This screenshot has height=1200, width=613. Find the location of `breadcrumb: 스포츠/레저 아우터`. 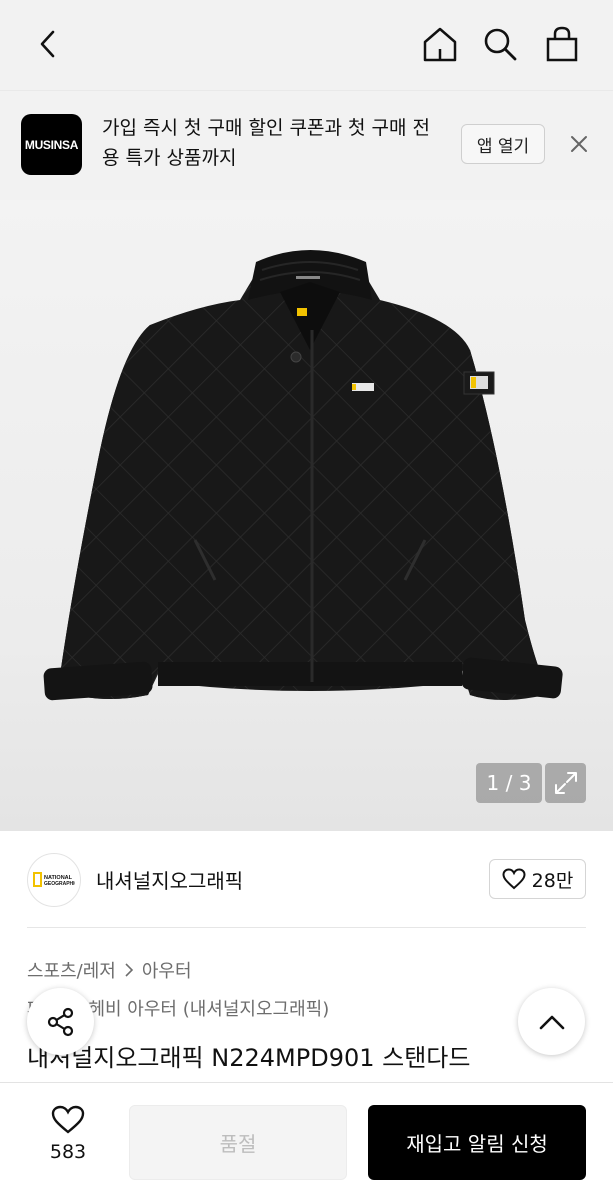

breadcrumb: 스포츠/레저 아우터 is located at coordinates (109, 970).